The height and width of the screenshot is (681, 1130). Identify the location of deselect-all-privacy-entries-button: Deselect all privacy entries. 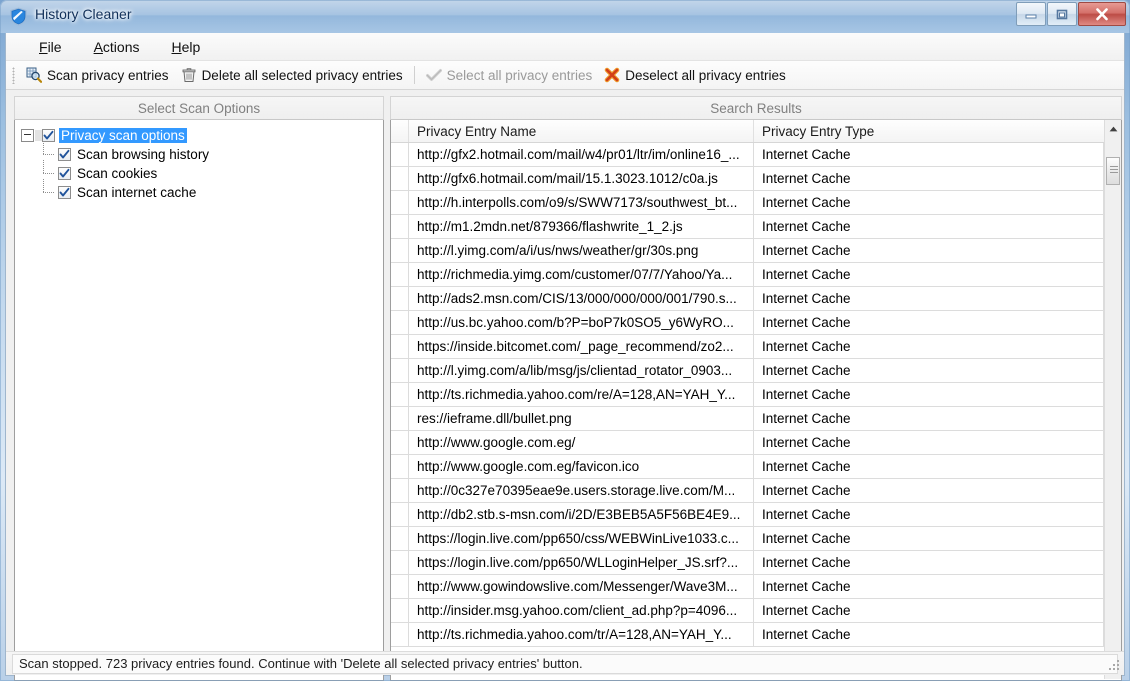
(695, 75).